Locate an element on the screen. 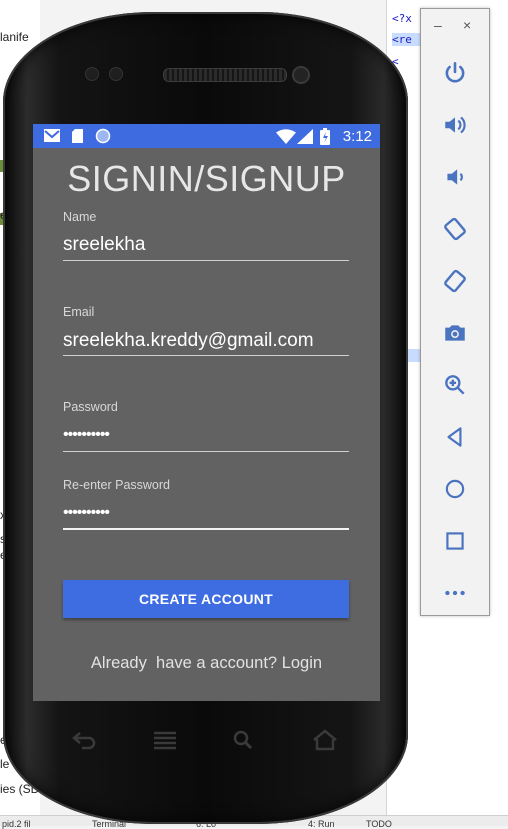 This screenshot has width=508, height=829. back-key-icon is located at coordinates (84, 740).